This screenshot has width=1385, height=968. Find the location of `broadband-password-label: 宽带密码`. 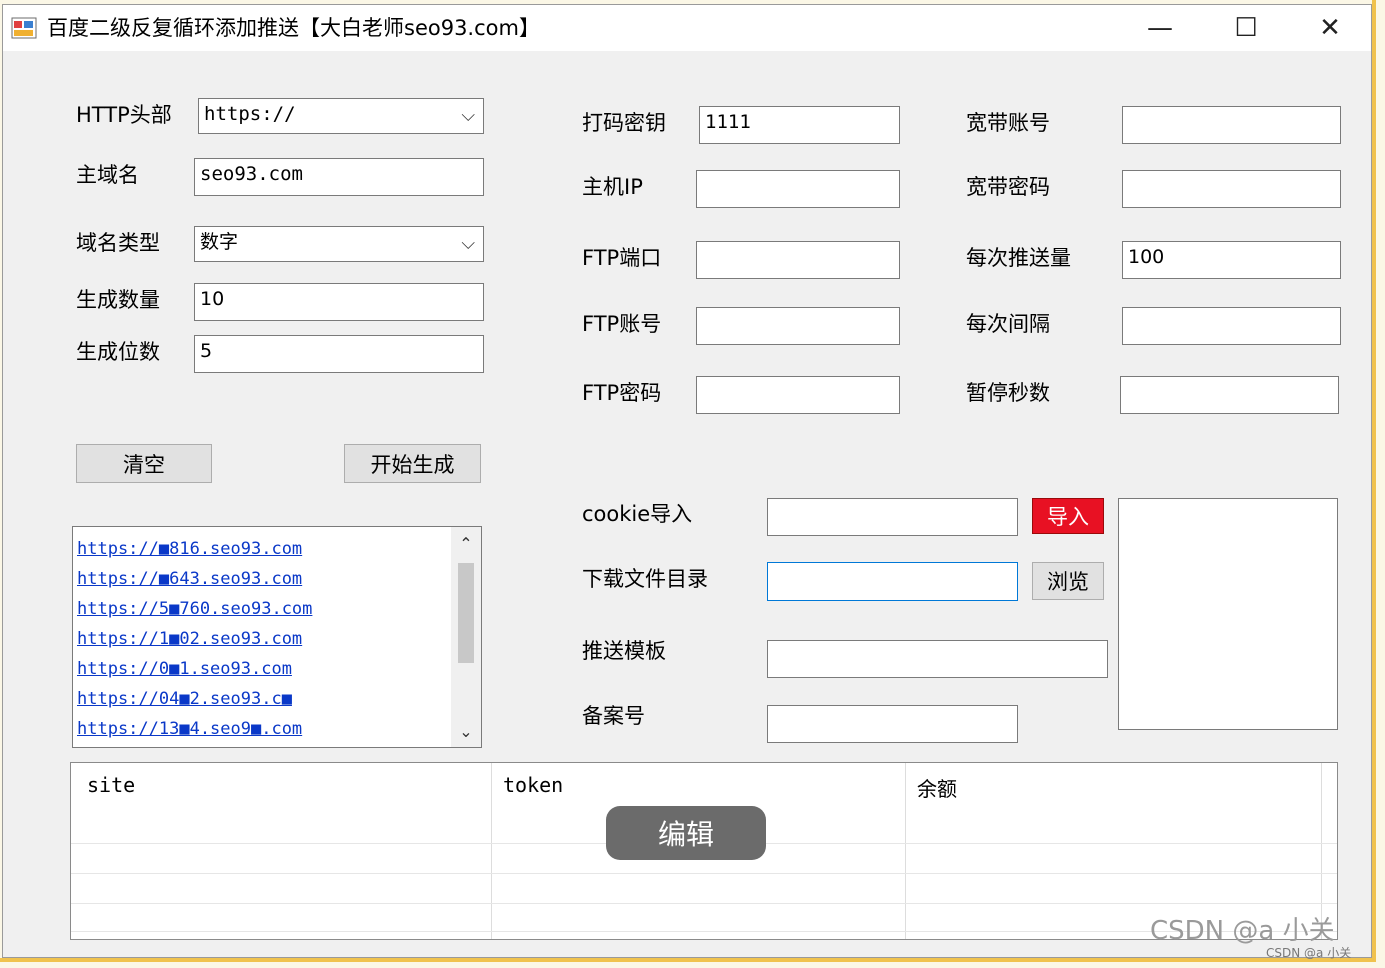

broadband-password-label: 宽带密码 is located at coordinates (1008, 187).